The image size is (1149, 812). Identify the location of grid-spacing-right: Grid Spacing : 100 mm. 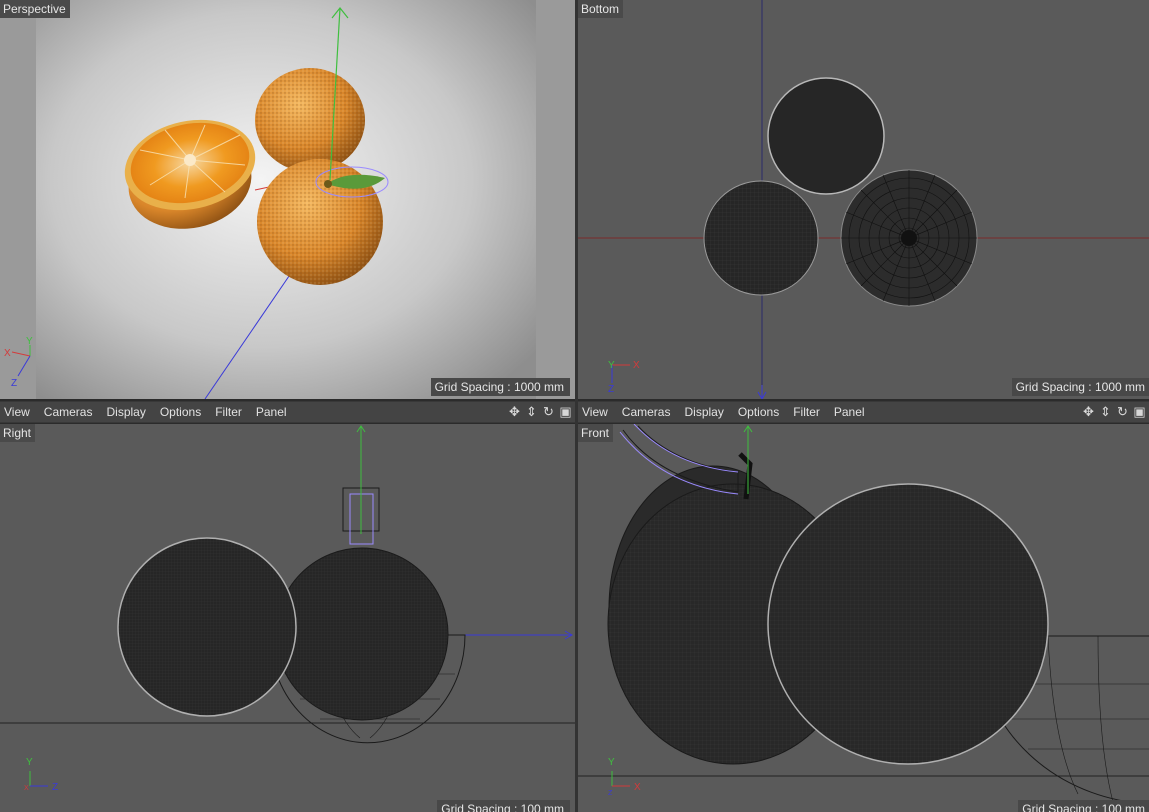
(503, 806).